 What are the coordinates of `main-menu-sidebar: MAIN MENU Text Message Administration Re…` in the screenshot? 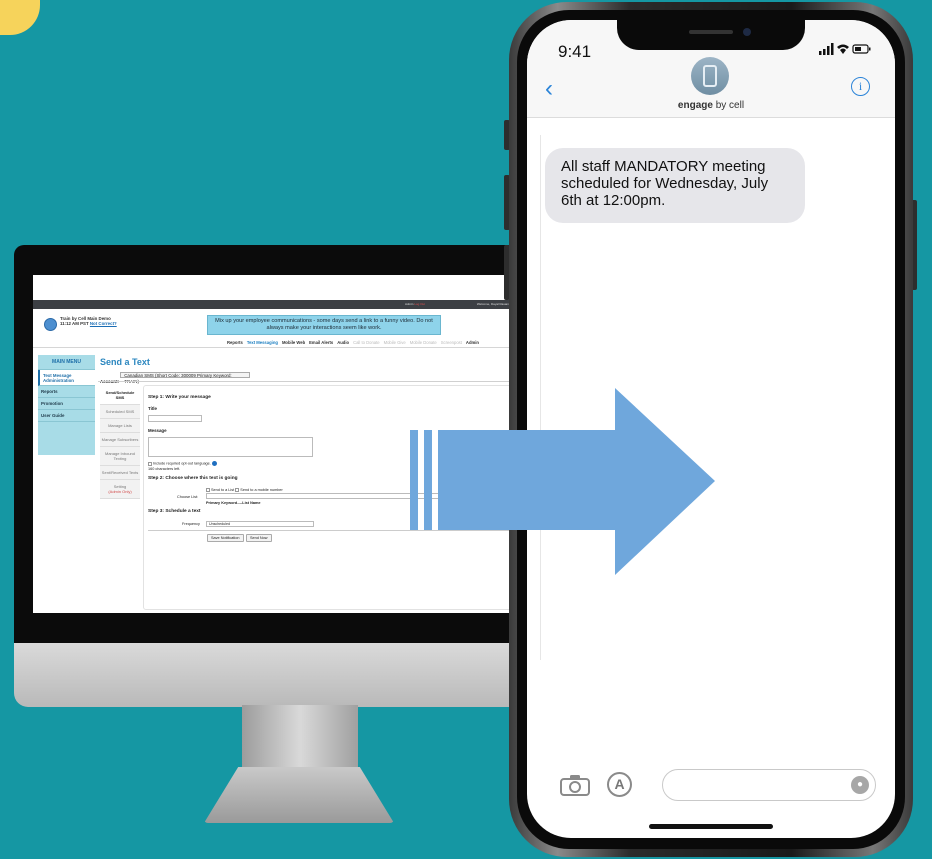 It's located at (66, 405).